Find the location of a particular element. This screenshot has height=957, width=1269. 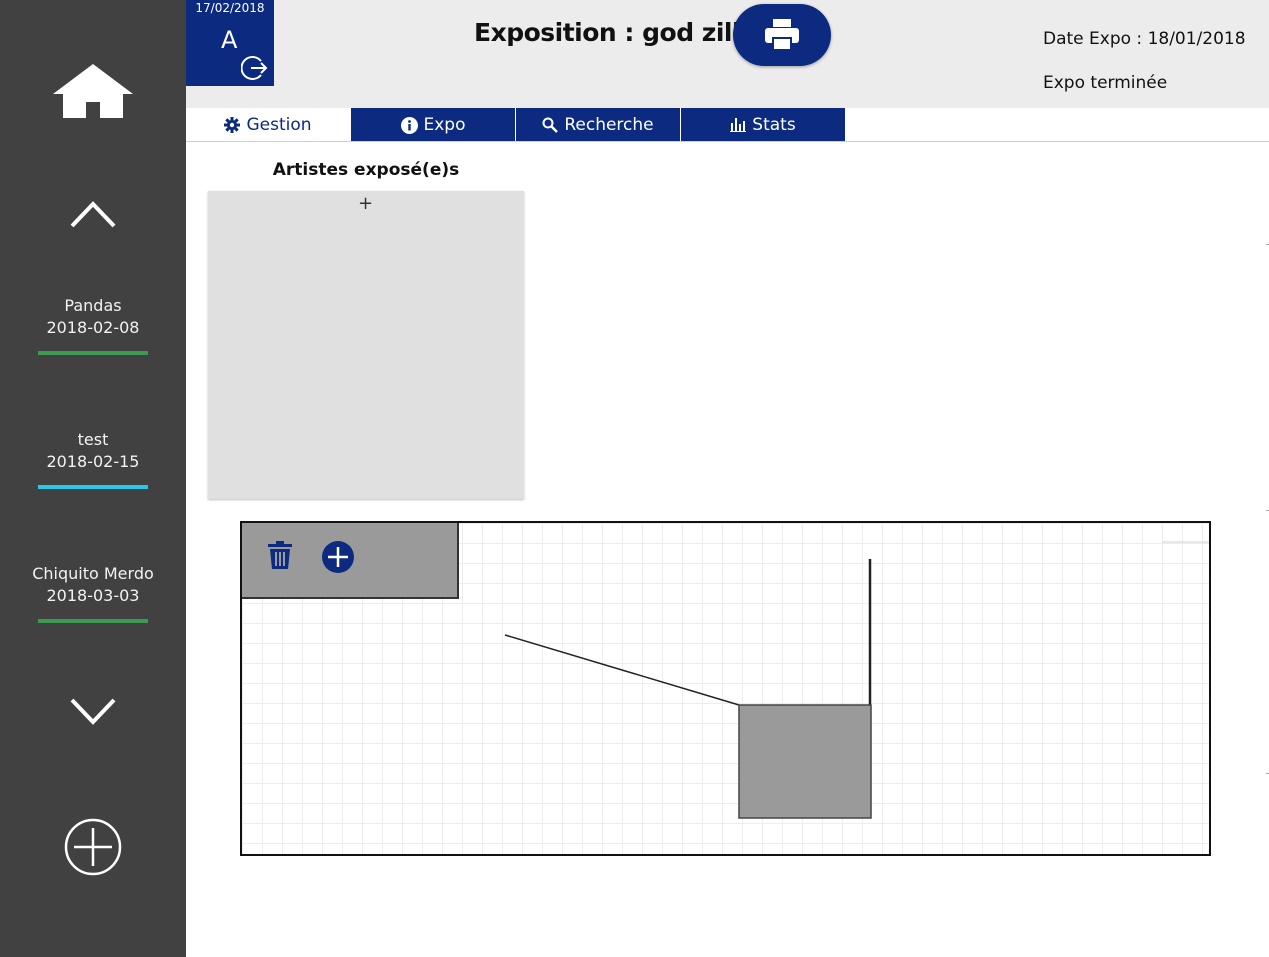

header-fill is located at coordinates (230, 97).